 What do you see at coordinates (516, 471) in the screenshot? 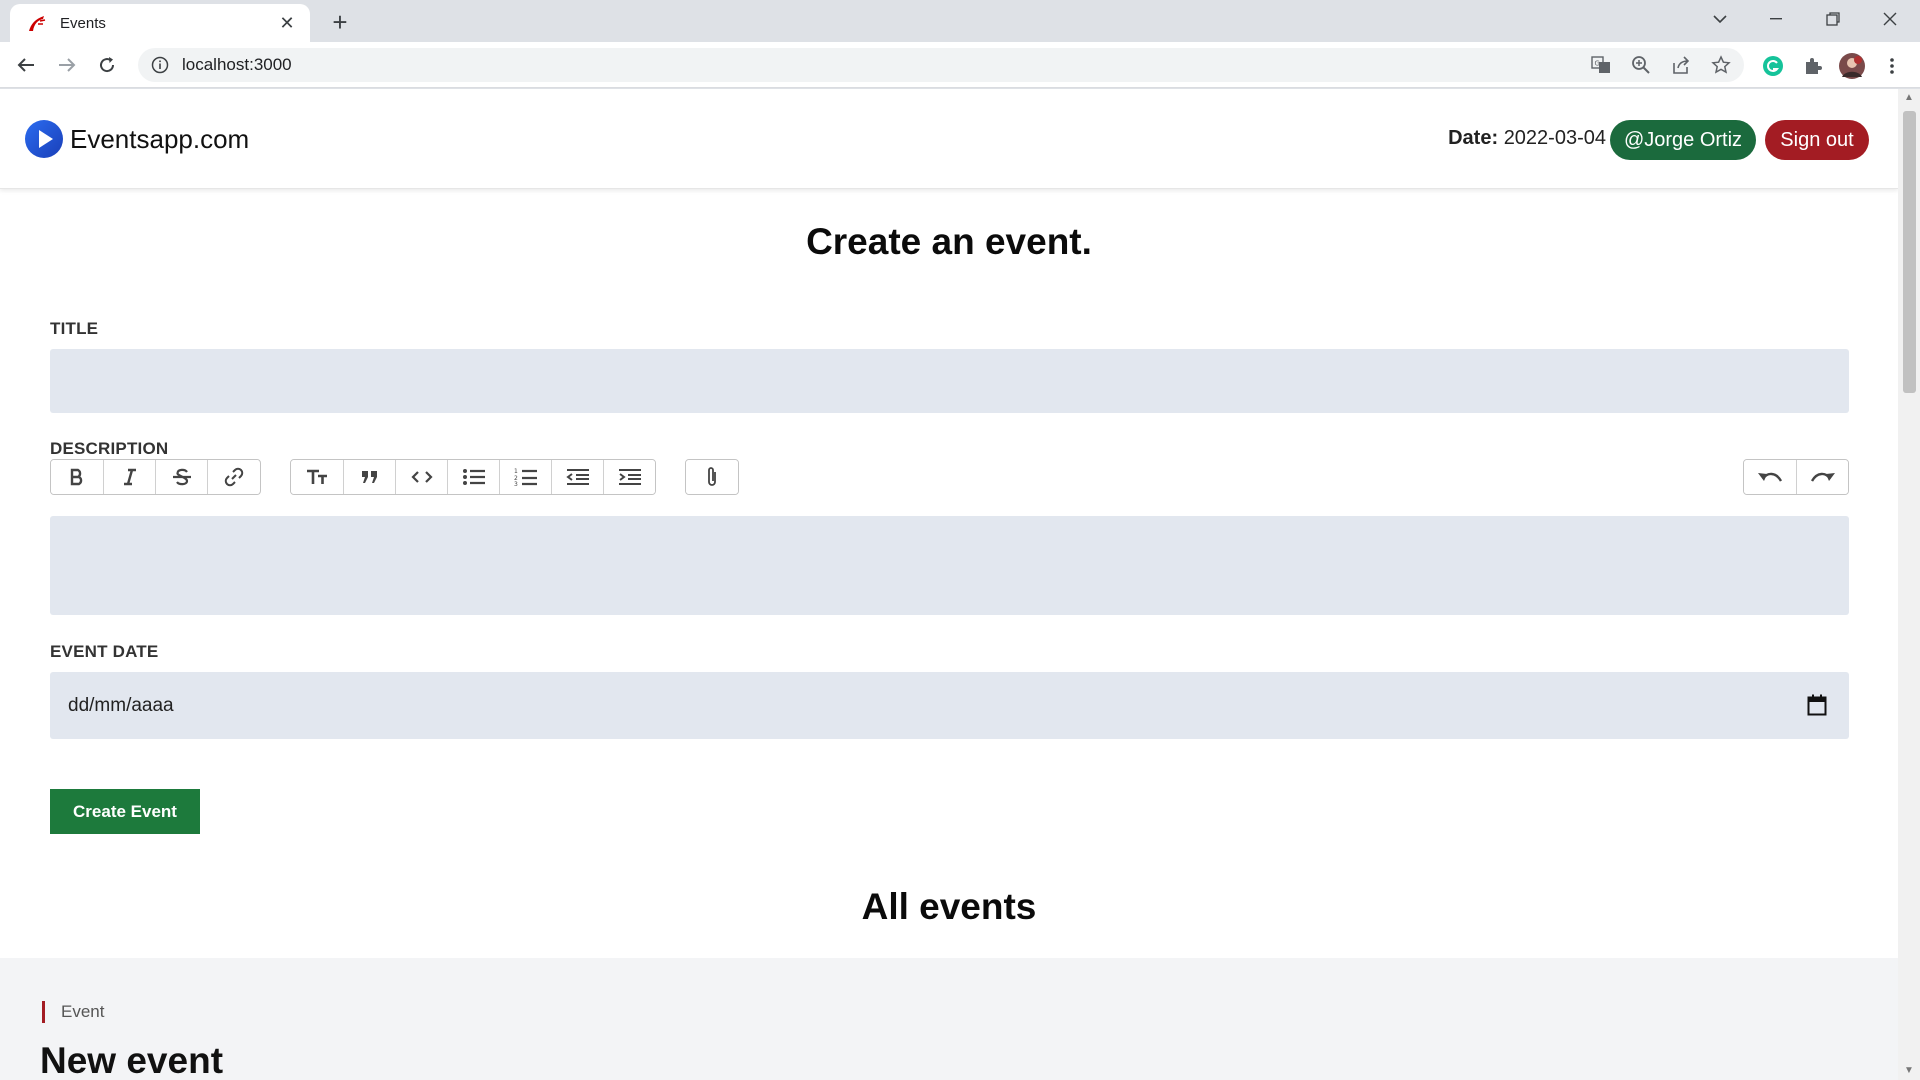
I see `svg-text: 1` at bounding box center [516, 471].